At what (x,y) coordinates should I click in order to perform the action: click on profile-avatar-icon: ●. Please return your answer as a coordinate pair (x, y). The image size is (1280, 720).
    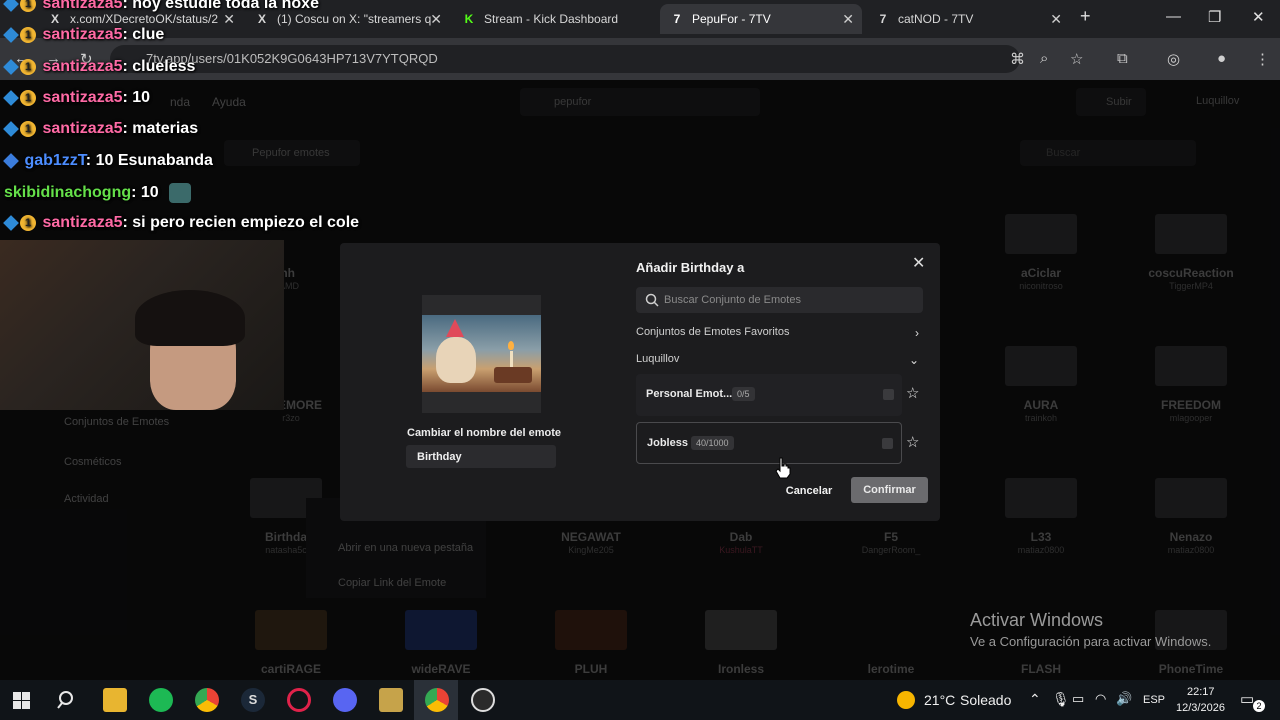
    Looking at the image, I should click on (1221, 58).